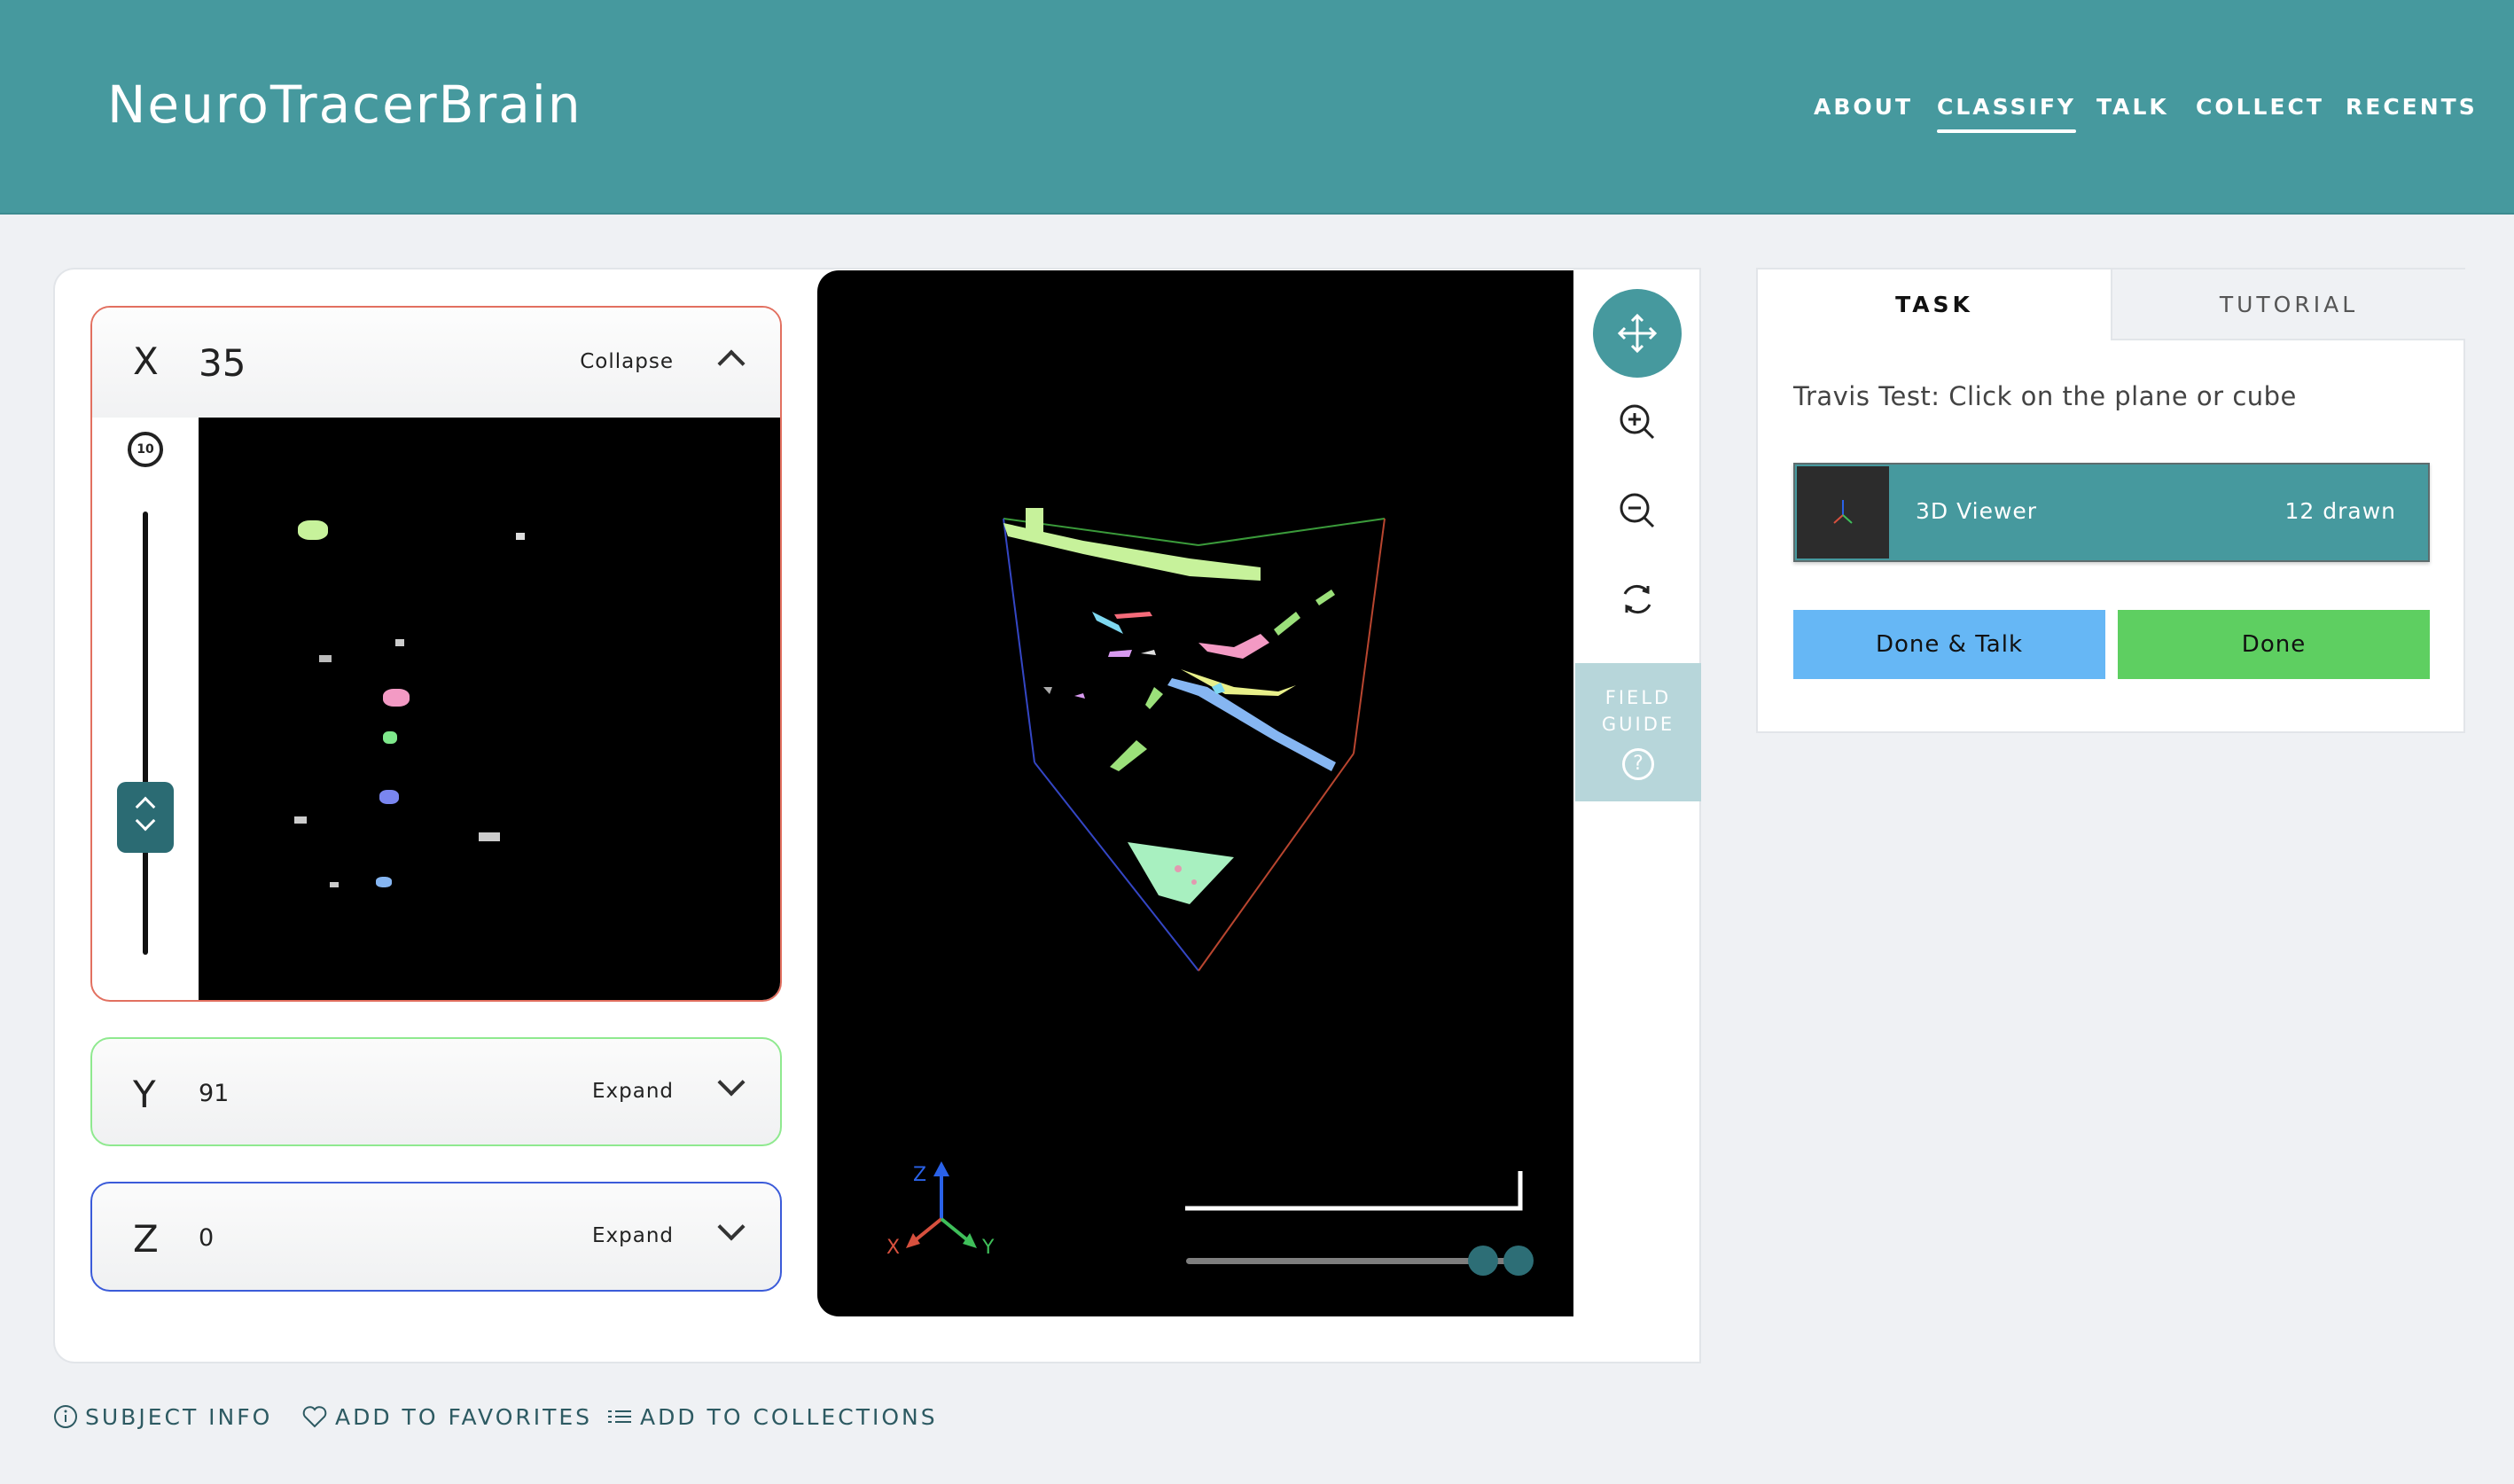  What do you see at coordinates (619, 1416) in the screenshot?
I see `list-icon` at bounding box center [619, 1416].